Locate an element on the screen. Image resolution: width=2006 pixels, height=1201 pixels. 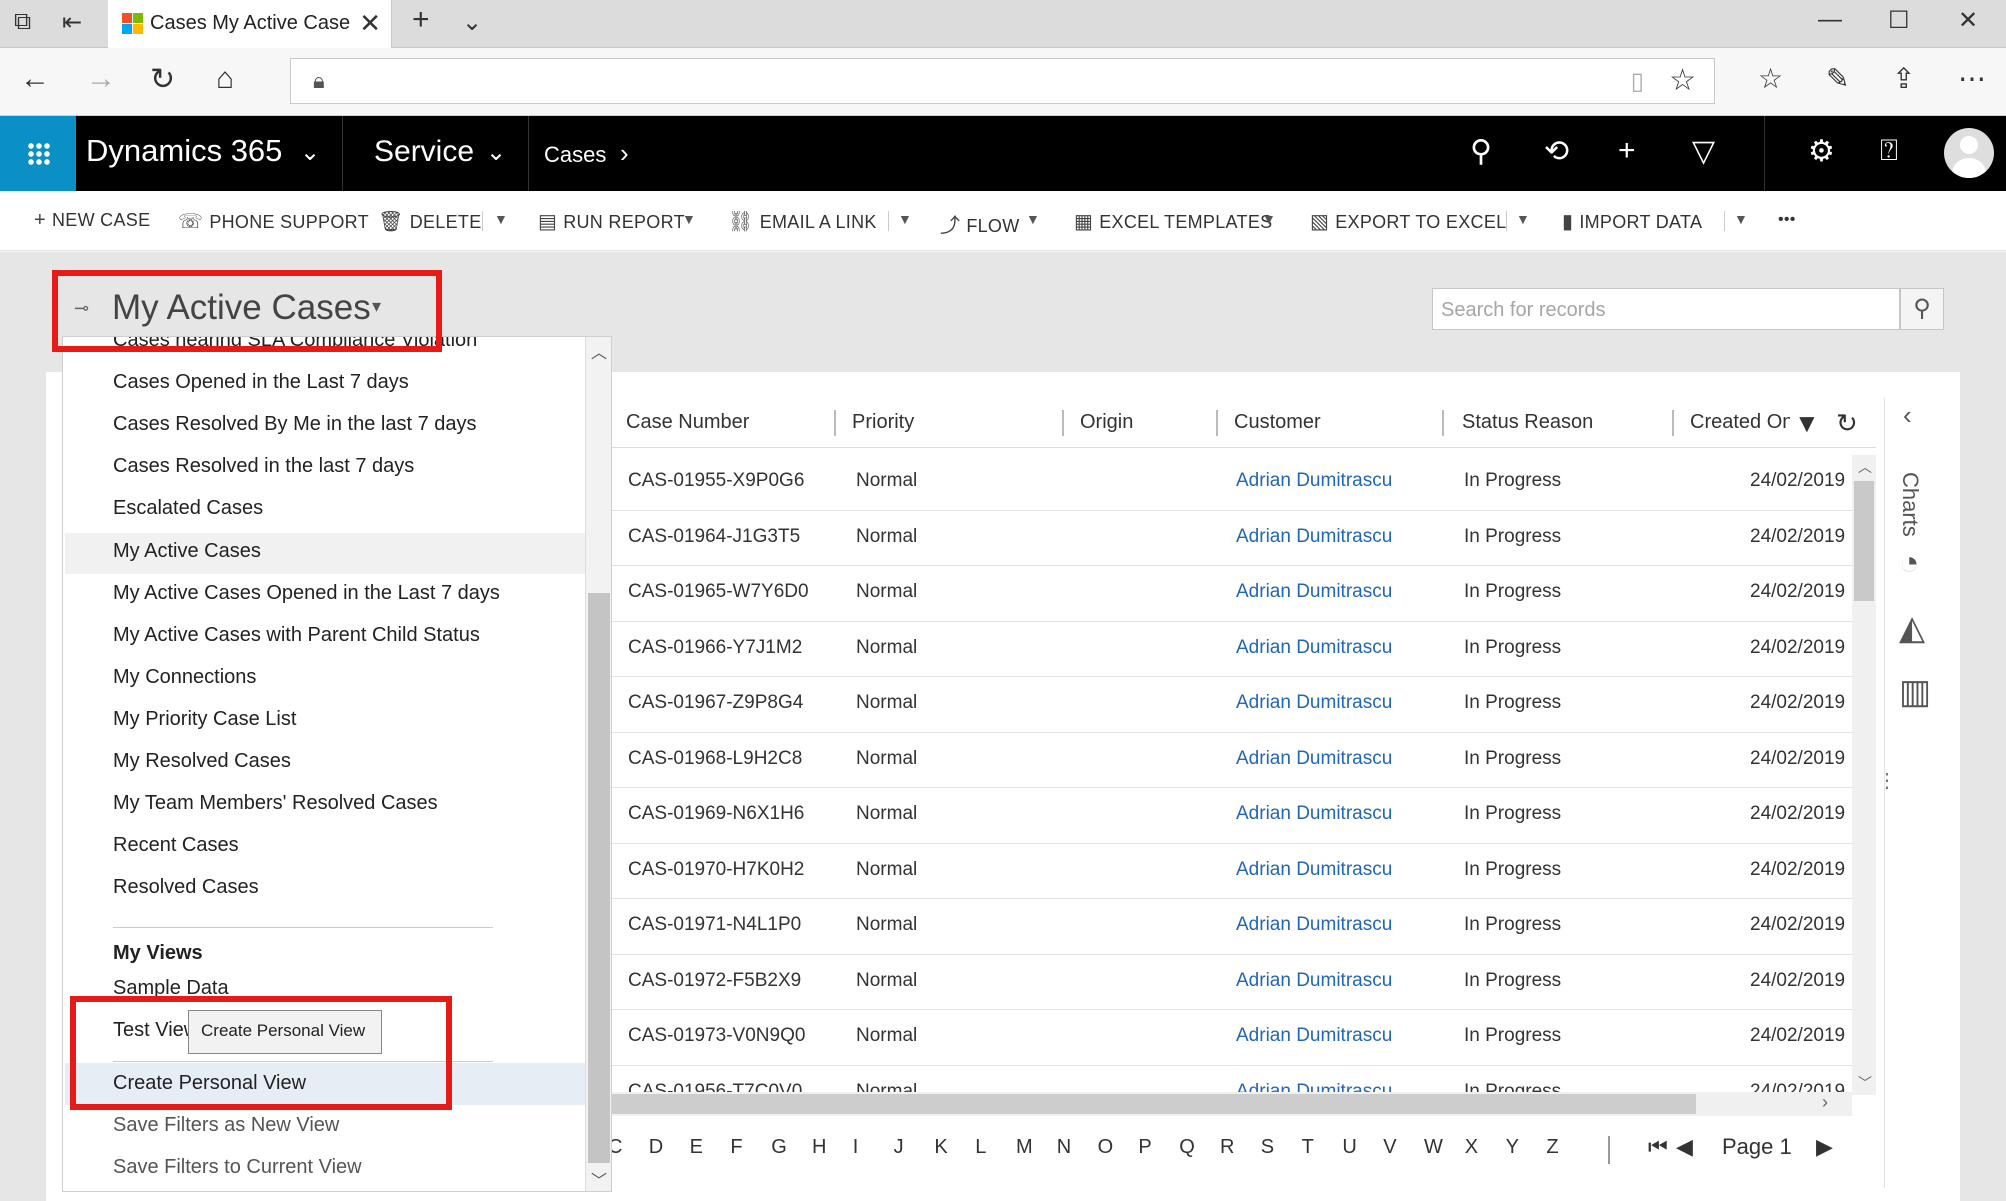
filter-icon: ▼ is located at coordinates (1807, 423).